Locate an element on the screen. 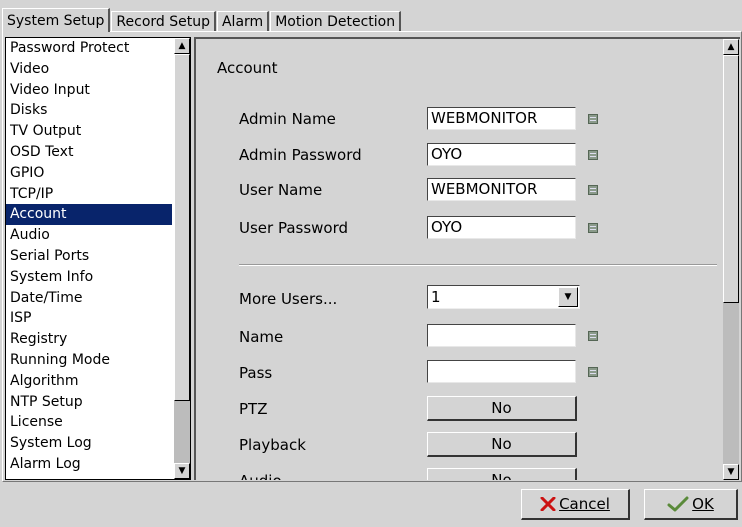  cancel-button: Cancel is located at coordinates (575, 504).